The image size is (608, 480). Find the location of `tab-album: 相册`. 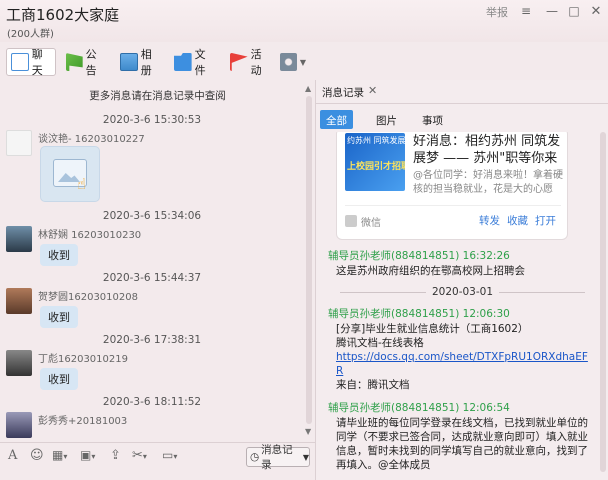

tab-album: 相册 is located at coordinates (140, 62).